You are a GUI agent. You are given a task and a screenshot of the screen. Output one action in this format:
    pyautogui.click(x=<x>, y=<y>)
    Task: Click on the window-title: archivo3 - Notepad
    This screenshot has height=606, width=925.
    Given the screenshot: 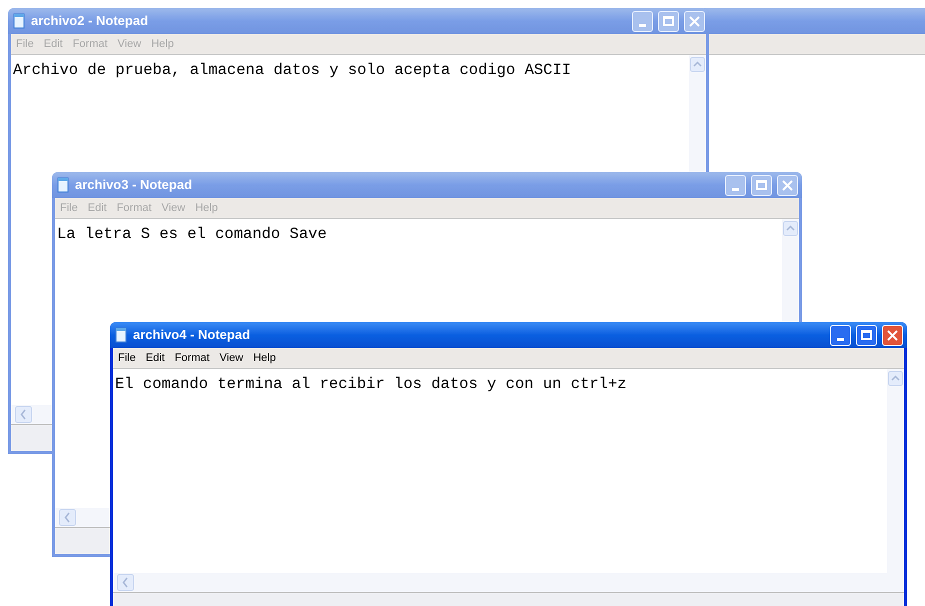 What is the action you would take?
    pyautogui.click(x=133, y=185)
    